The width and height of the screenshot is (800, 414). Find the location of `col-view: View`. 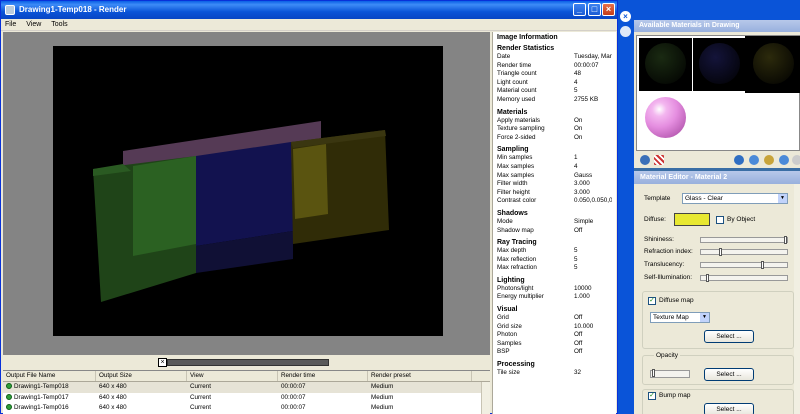

col-view: View is located at coordinates (232, 376).